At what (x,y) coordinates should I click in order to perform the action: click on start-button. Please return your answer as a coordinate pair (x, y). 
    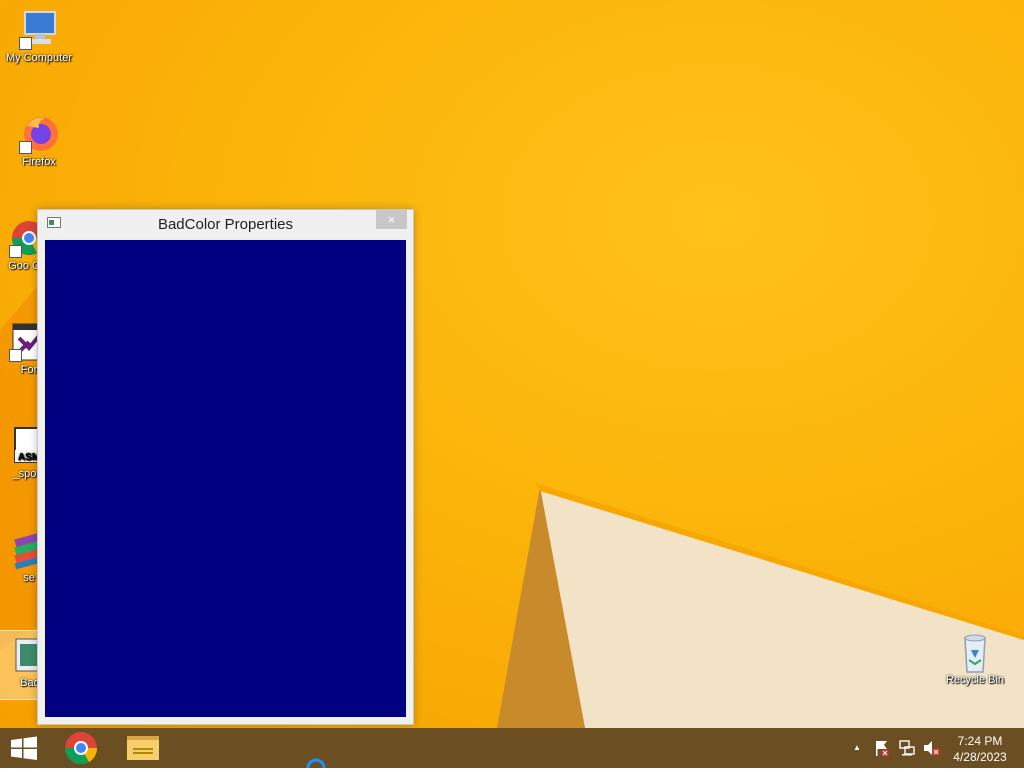
    Looking at the image, I should click on (24, 748).